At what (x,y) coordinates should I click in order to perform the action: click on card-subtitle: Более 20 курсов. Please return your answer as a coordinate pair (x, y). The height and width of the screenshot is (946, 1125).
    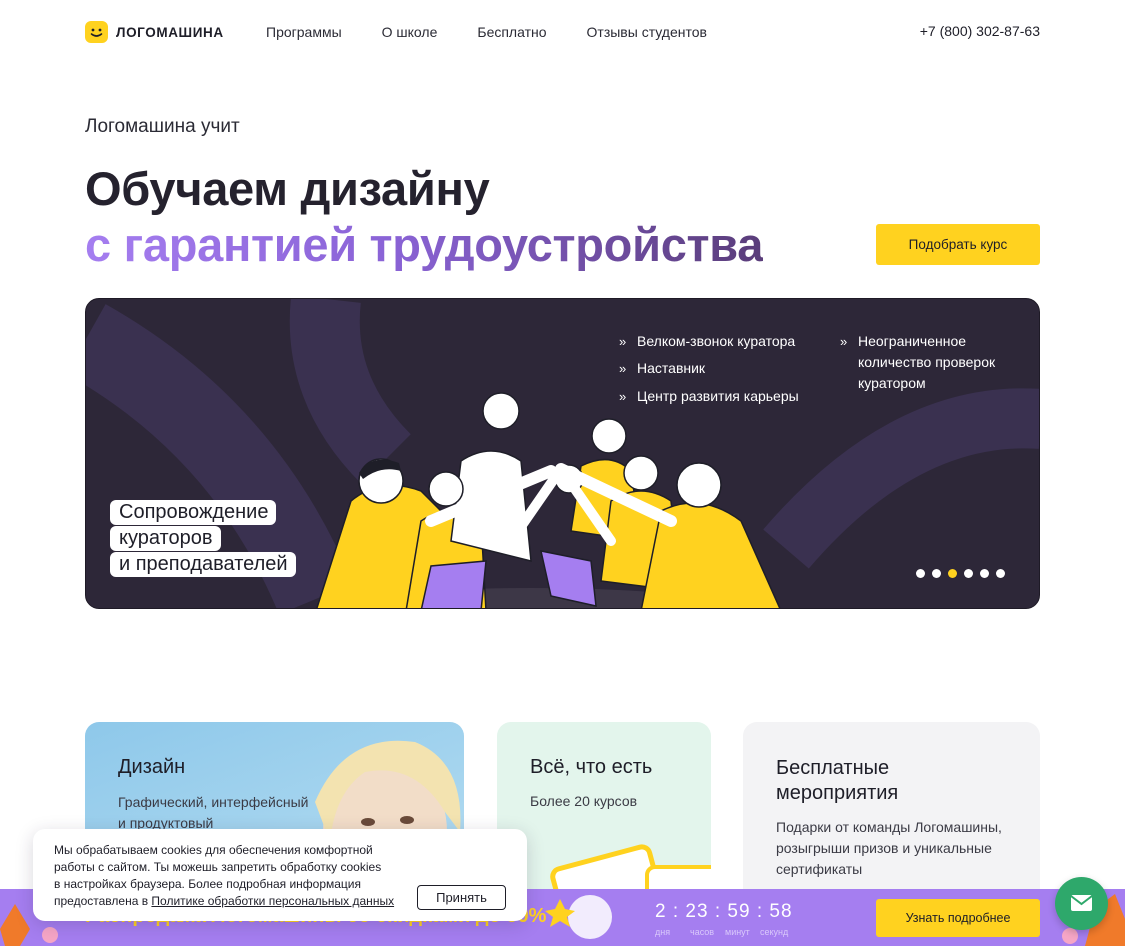
    Looking at the image, I should click on (584, 801).